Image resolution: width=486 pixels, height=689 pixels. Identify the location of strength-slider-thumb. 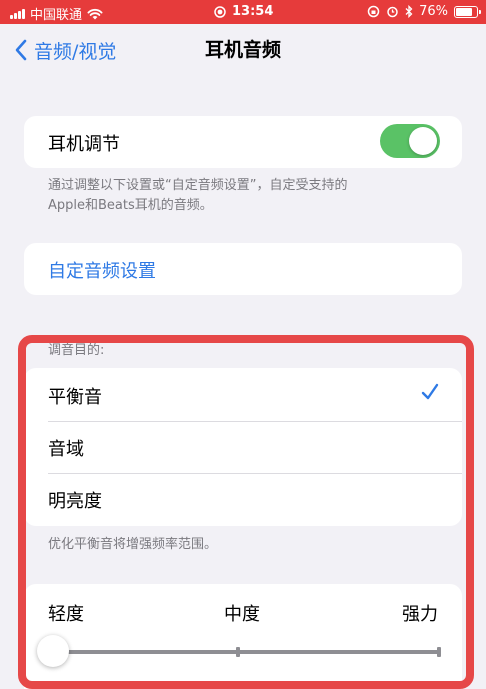
(53, 651).